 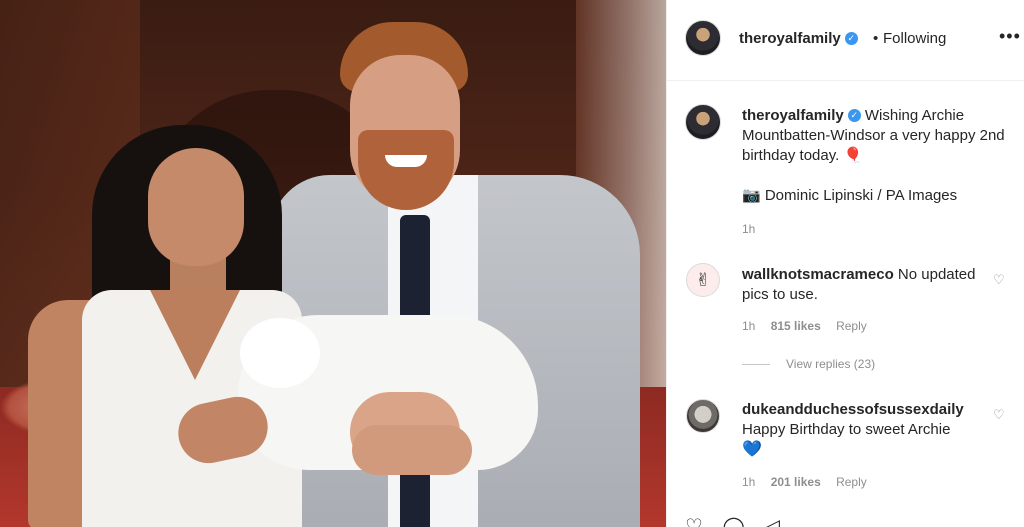 What do you see at coordinates (703, 38) in the screenshot?
I see `profile-avatar` at bounding box center [703, 38].